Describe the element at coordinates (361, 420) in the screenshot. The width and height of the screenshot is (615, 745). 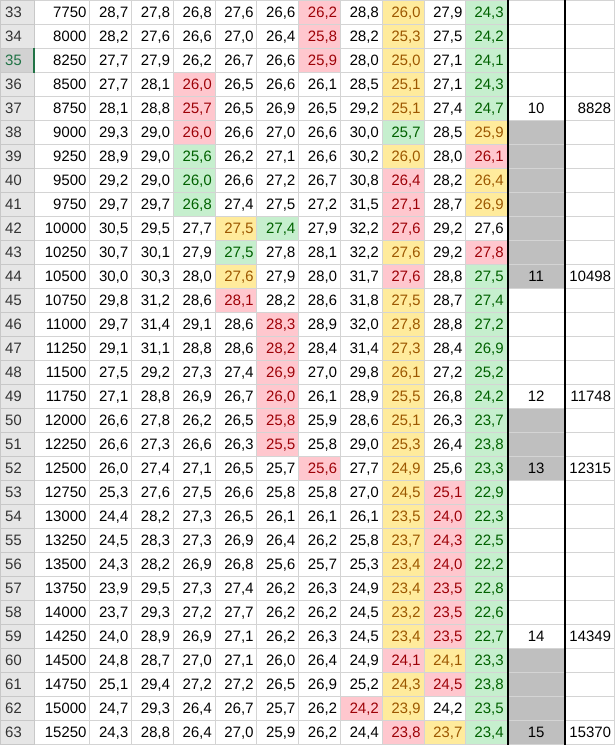
I see `table-cell: 28,6` at that location.